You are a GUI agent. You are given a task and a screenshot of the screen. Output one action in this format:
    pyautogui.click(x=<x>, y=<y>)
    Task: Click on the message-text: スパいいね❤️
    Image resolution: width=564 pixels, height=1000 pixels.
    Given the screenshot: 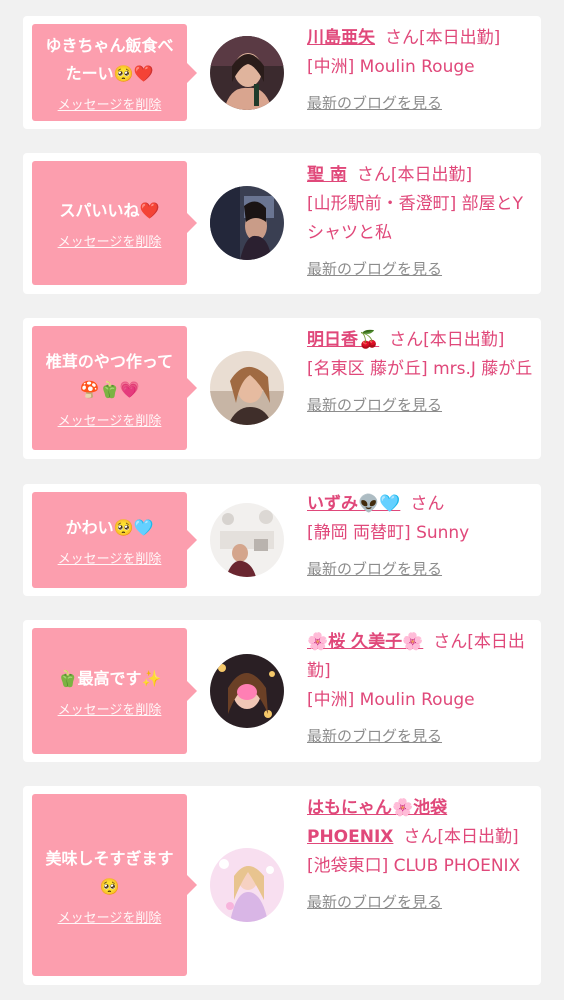 What is the action you would take?
    pyautogui.click(x=110, y=211)
    